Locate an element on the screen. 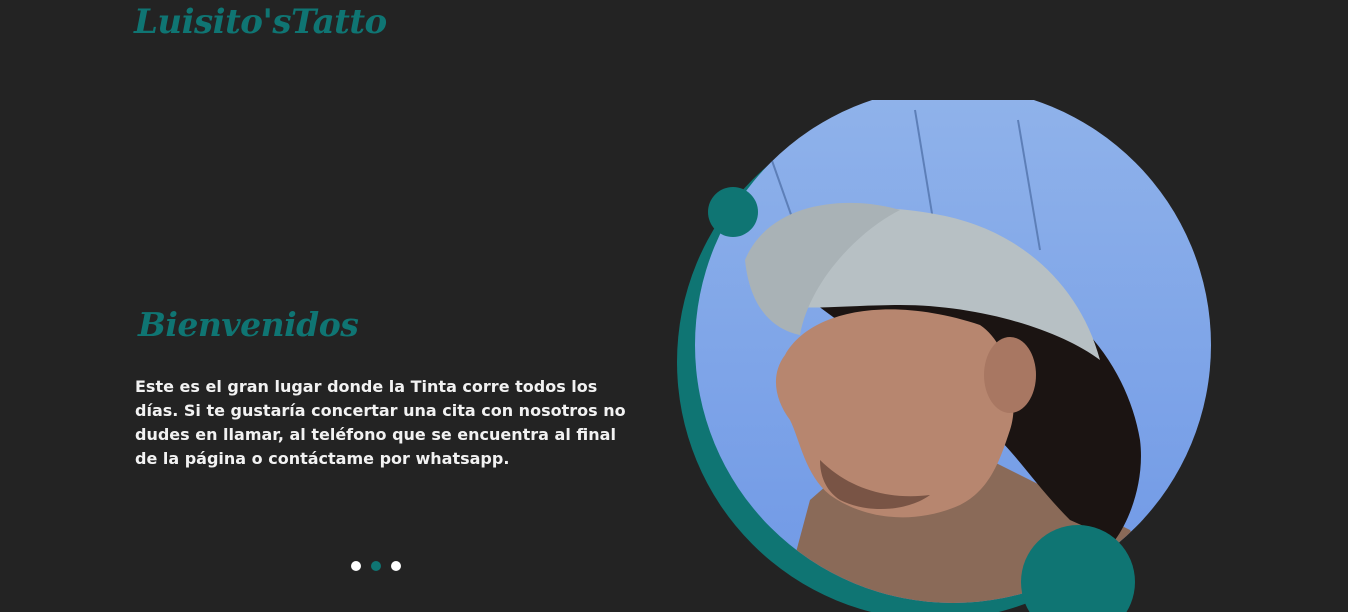 Image resolution: width=1348 pixels, height=612 pixels. hero-title: Bienvenidos is located at coordinates (248, 324).